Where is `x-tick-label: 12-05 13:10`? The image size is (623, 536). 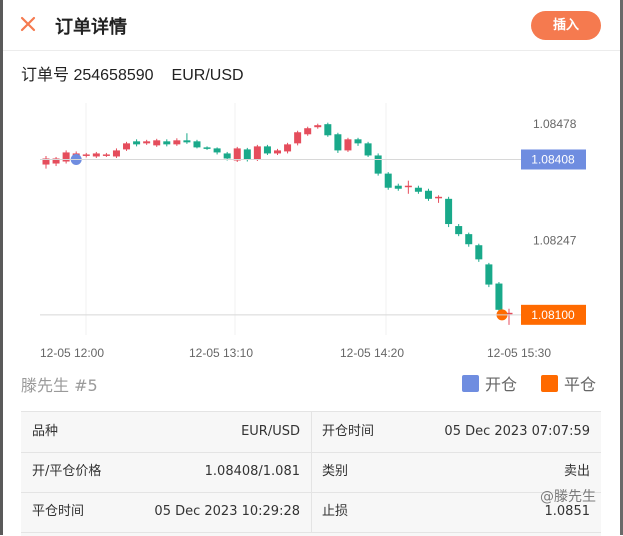
x-tick-label: 12-05 13:10 is located at coordinates (221, 353).